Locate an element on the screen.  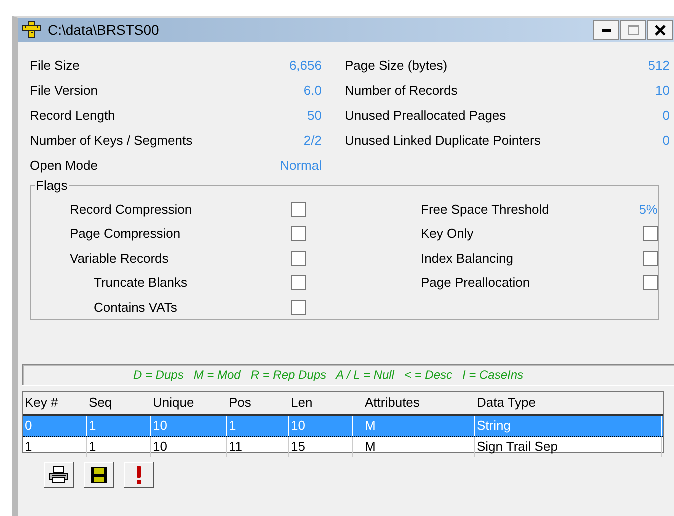
field-label: File Version is located at coordinates (64, 90).